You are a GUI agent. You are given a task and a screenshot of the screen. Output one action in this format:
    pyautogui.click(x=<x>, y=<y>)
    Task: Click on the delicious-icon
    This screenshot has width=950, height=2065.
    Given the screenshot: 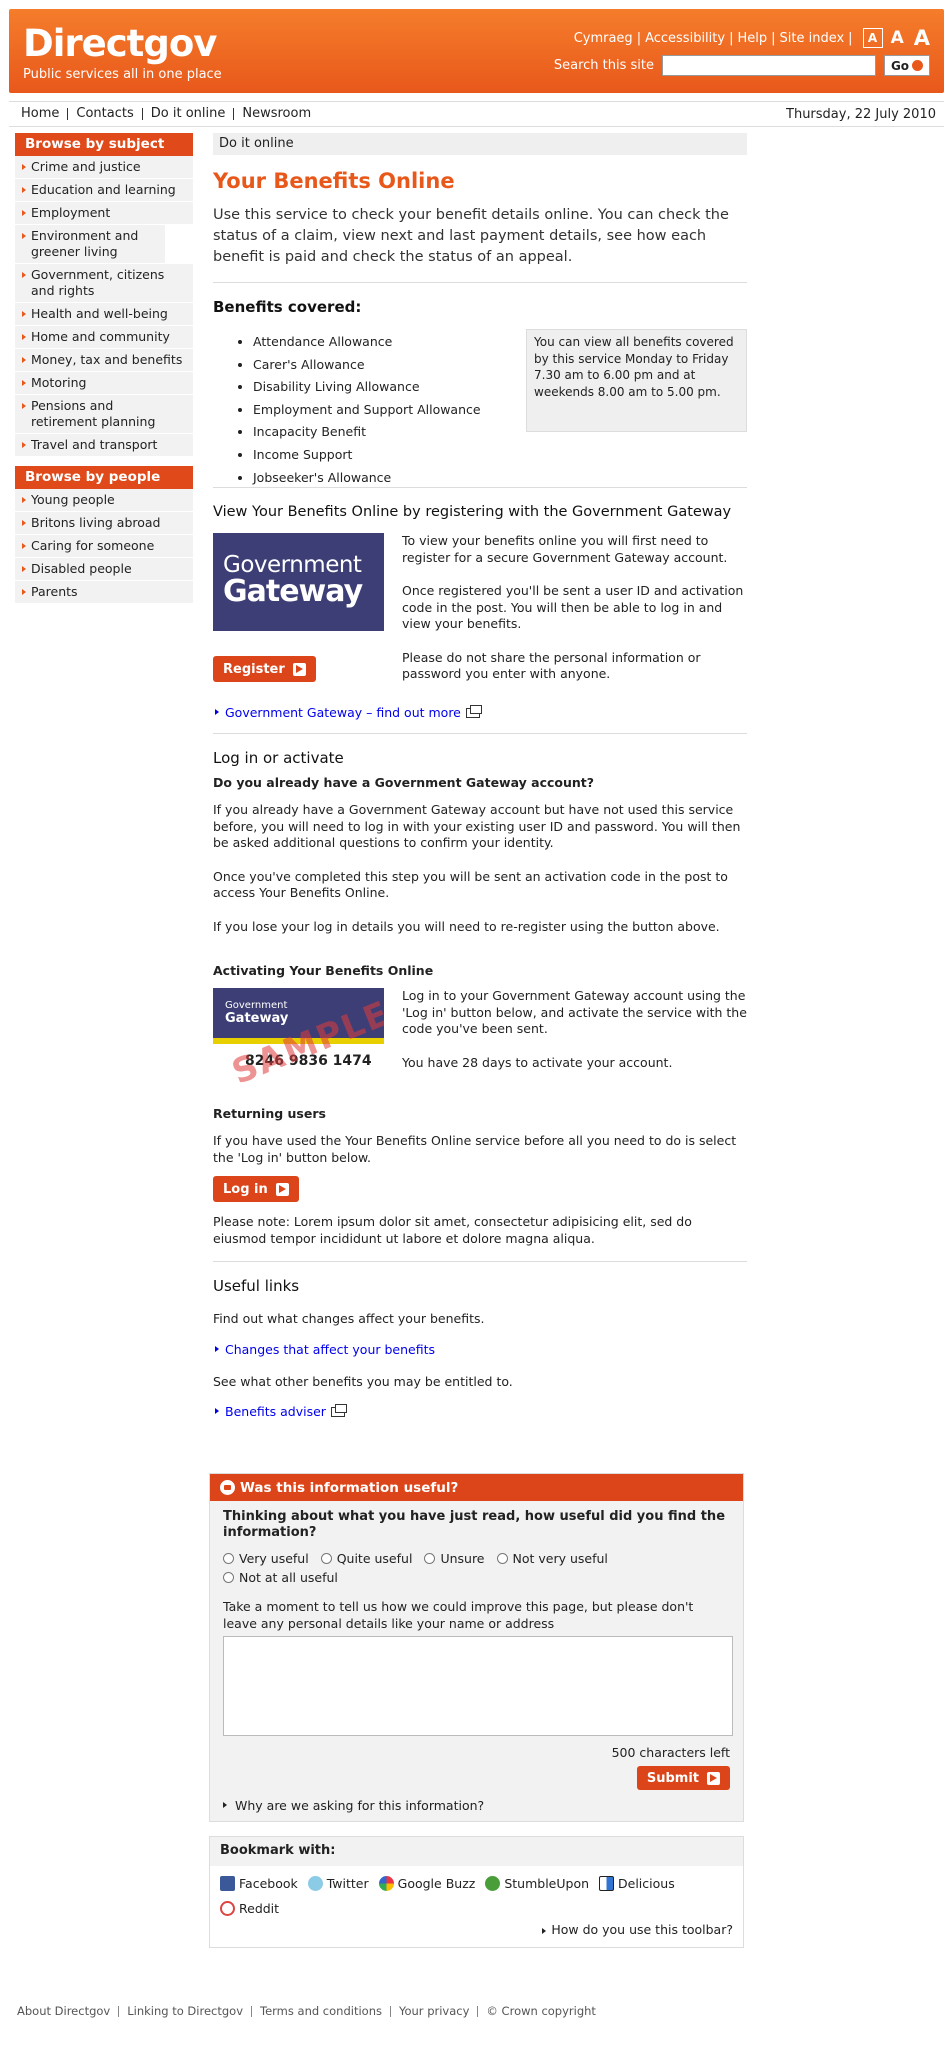 What is the action you would take?
    pyautogui.click(x=607, y=1883)
    